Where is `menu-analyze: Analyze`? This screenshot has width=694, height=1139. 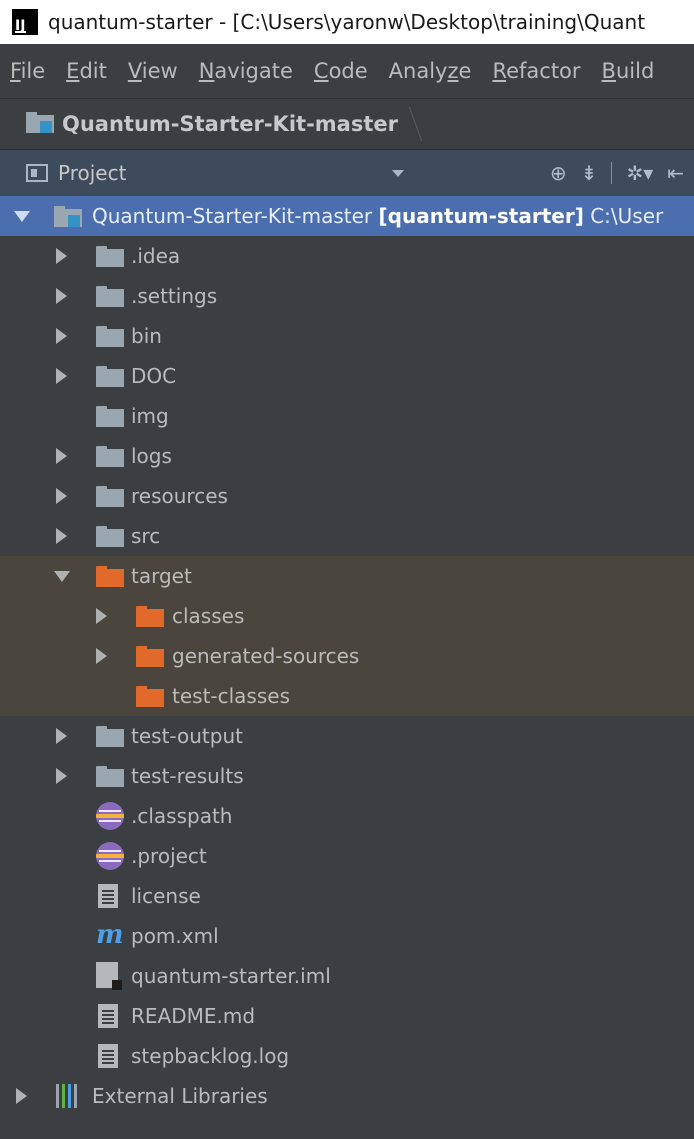
menu-analyze: Analyze is located at coordinates (430, 71).